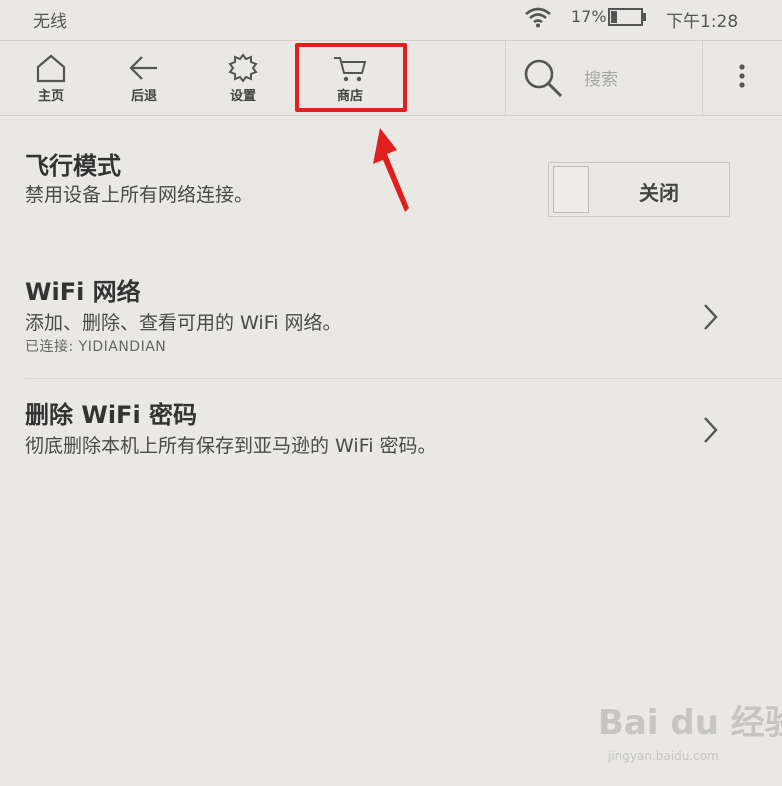 Image resolution: width=782 pixels, height=786 pixels. Describe the element at coordinates (690, 723) in the screenshot. I see `watermark-logo: Bai du 经验` at that location.